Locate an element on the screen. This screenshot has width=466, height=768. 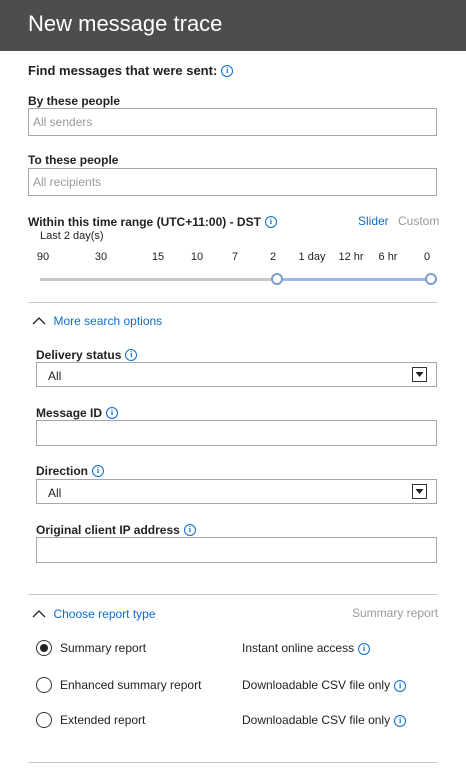
recipients-input: All recipients is located at coordinates (232, 182).